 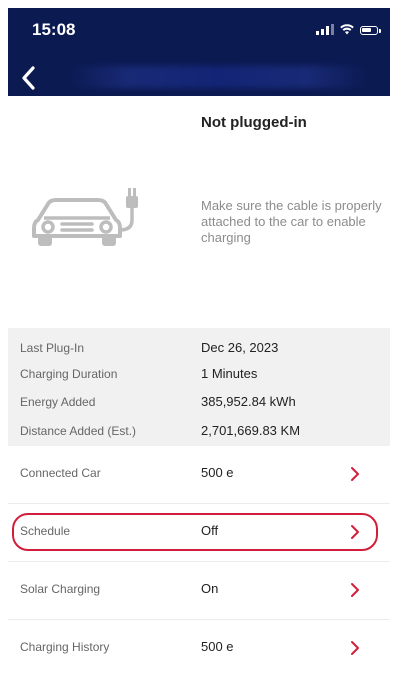 What do you see at coordinates (58, 402) in the screenshot?
I see `stat-label: Energy Added` at bounding box center [58, 402].